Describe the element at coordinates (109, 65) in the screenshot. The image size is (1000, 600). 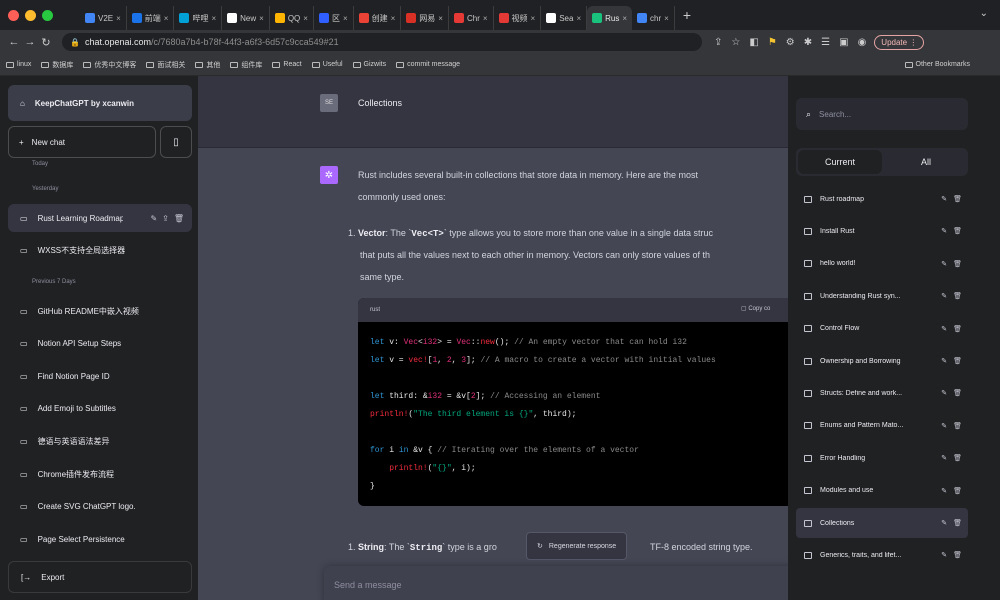
I see `bookmark-item: 优秀中文博客` at that location.